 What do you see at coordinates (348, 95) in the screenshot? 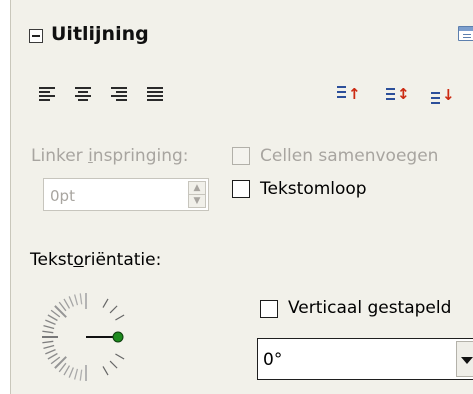
I see `valign-top-icon: ↑` at bounding box center [348, 95].